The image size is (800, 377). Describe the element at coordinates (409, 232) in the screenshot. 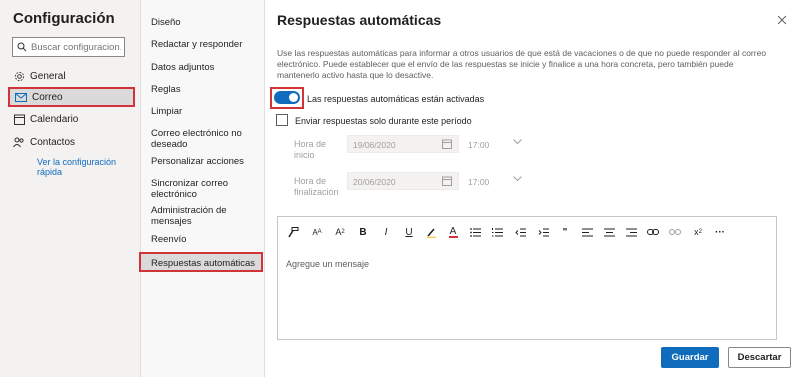

I see `underline-icon: U` at that location.